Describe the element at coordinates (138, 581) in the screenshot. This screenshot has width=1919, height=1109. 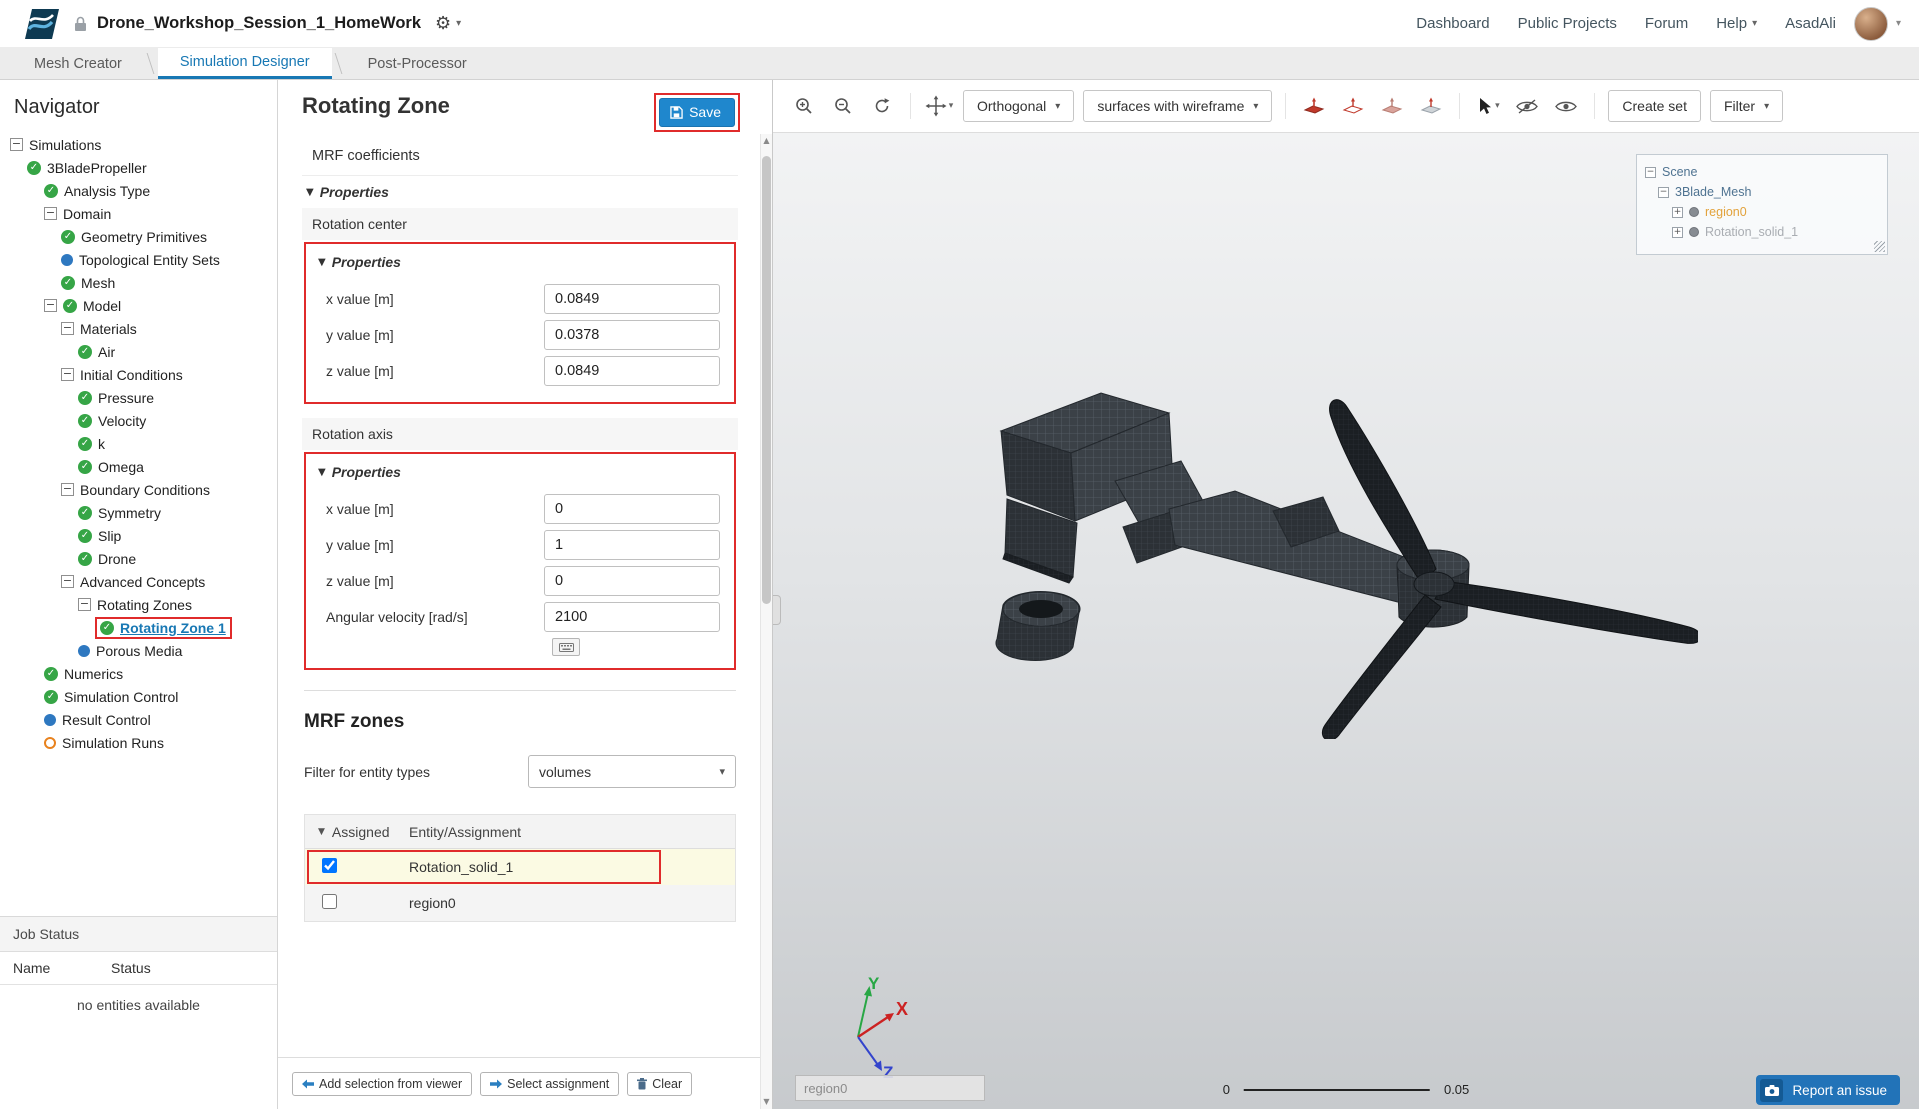
I see `tree-item-advanced-concepts: − Advanced Concepts` at that location.